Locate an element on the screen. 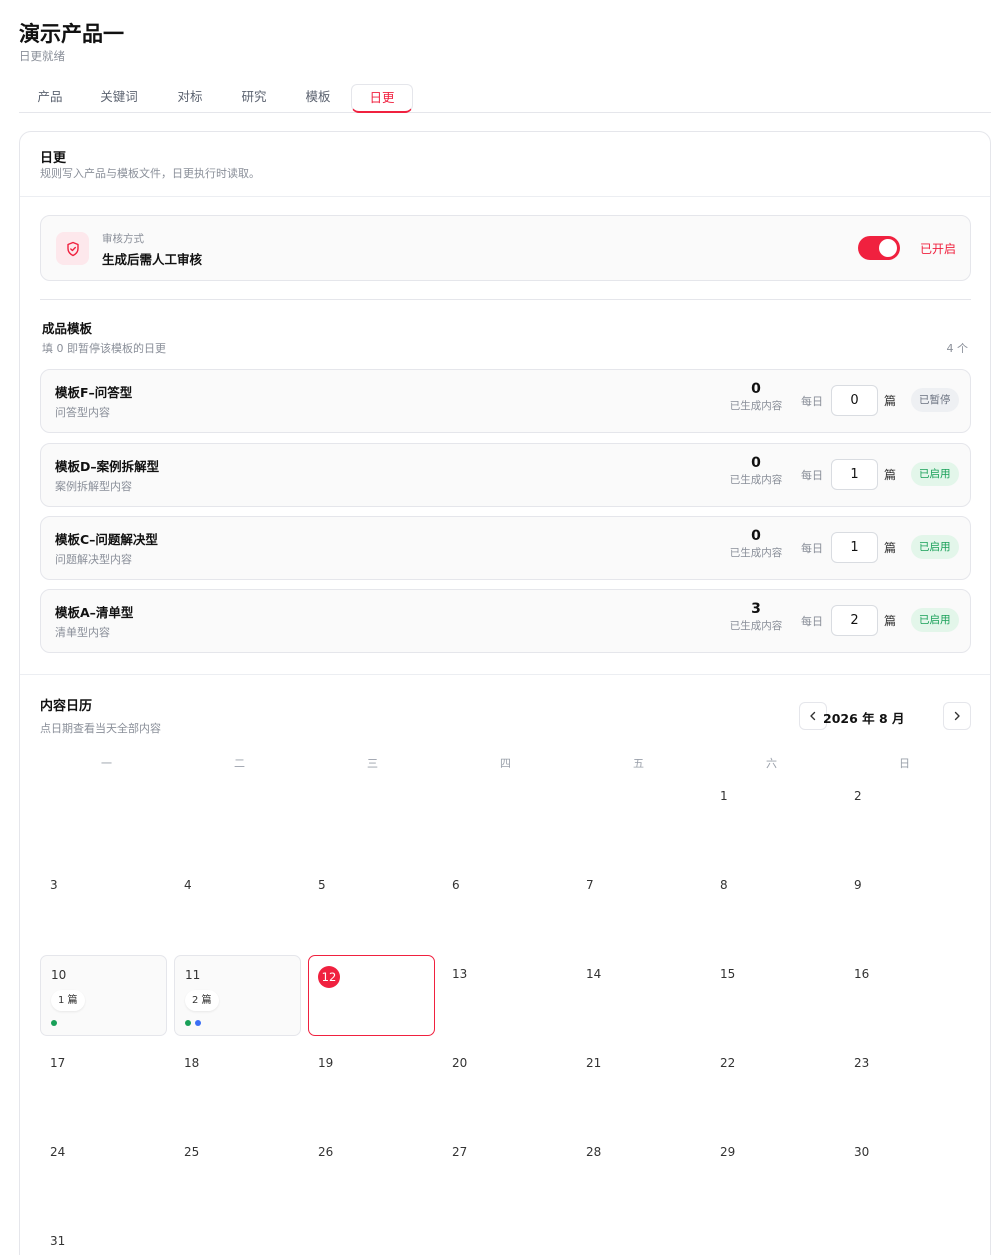 Image resolution: width=1008 pixels, height=1255 pixels. calendar-day: 20 is located at coordinates (505, 1084).